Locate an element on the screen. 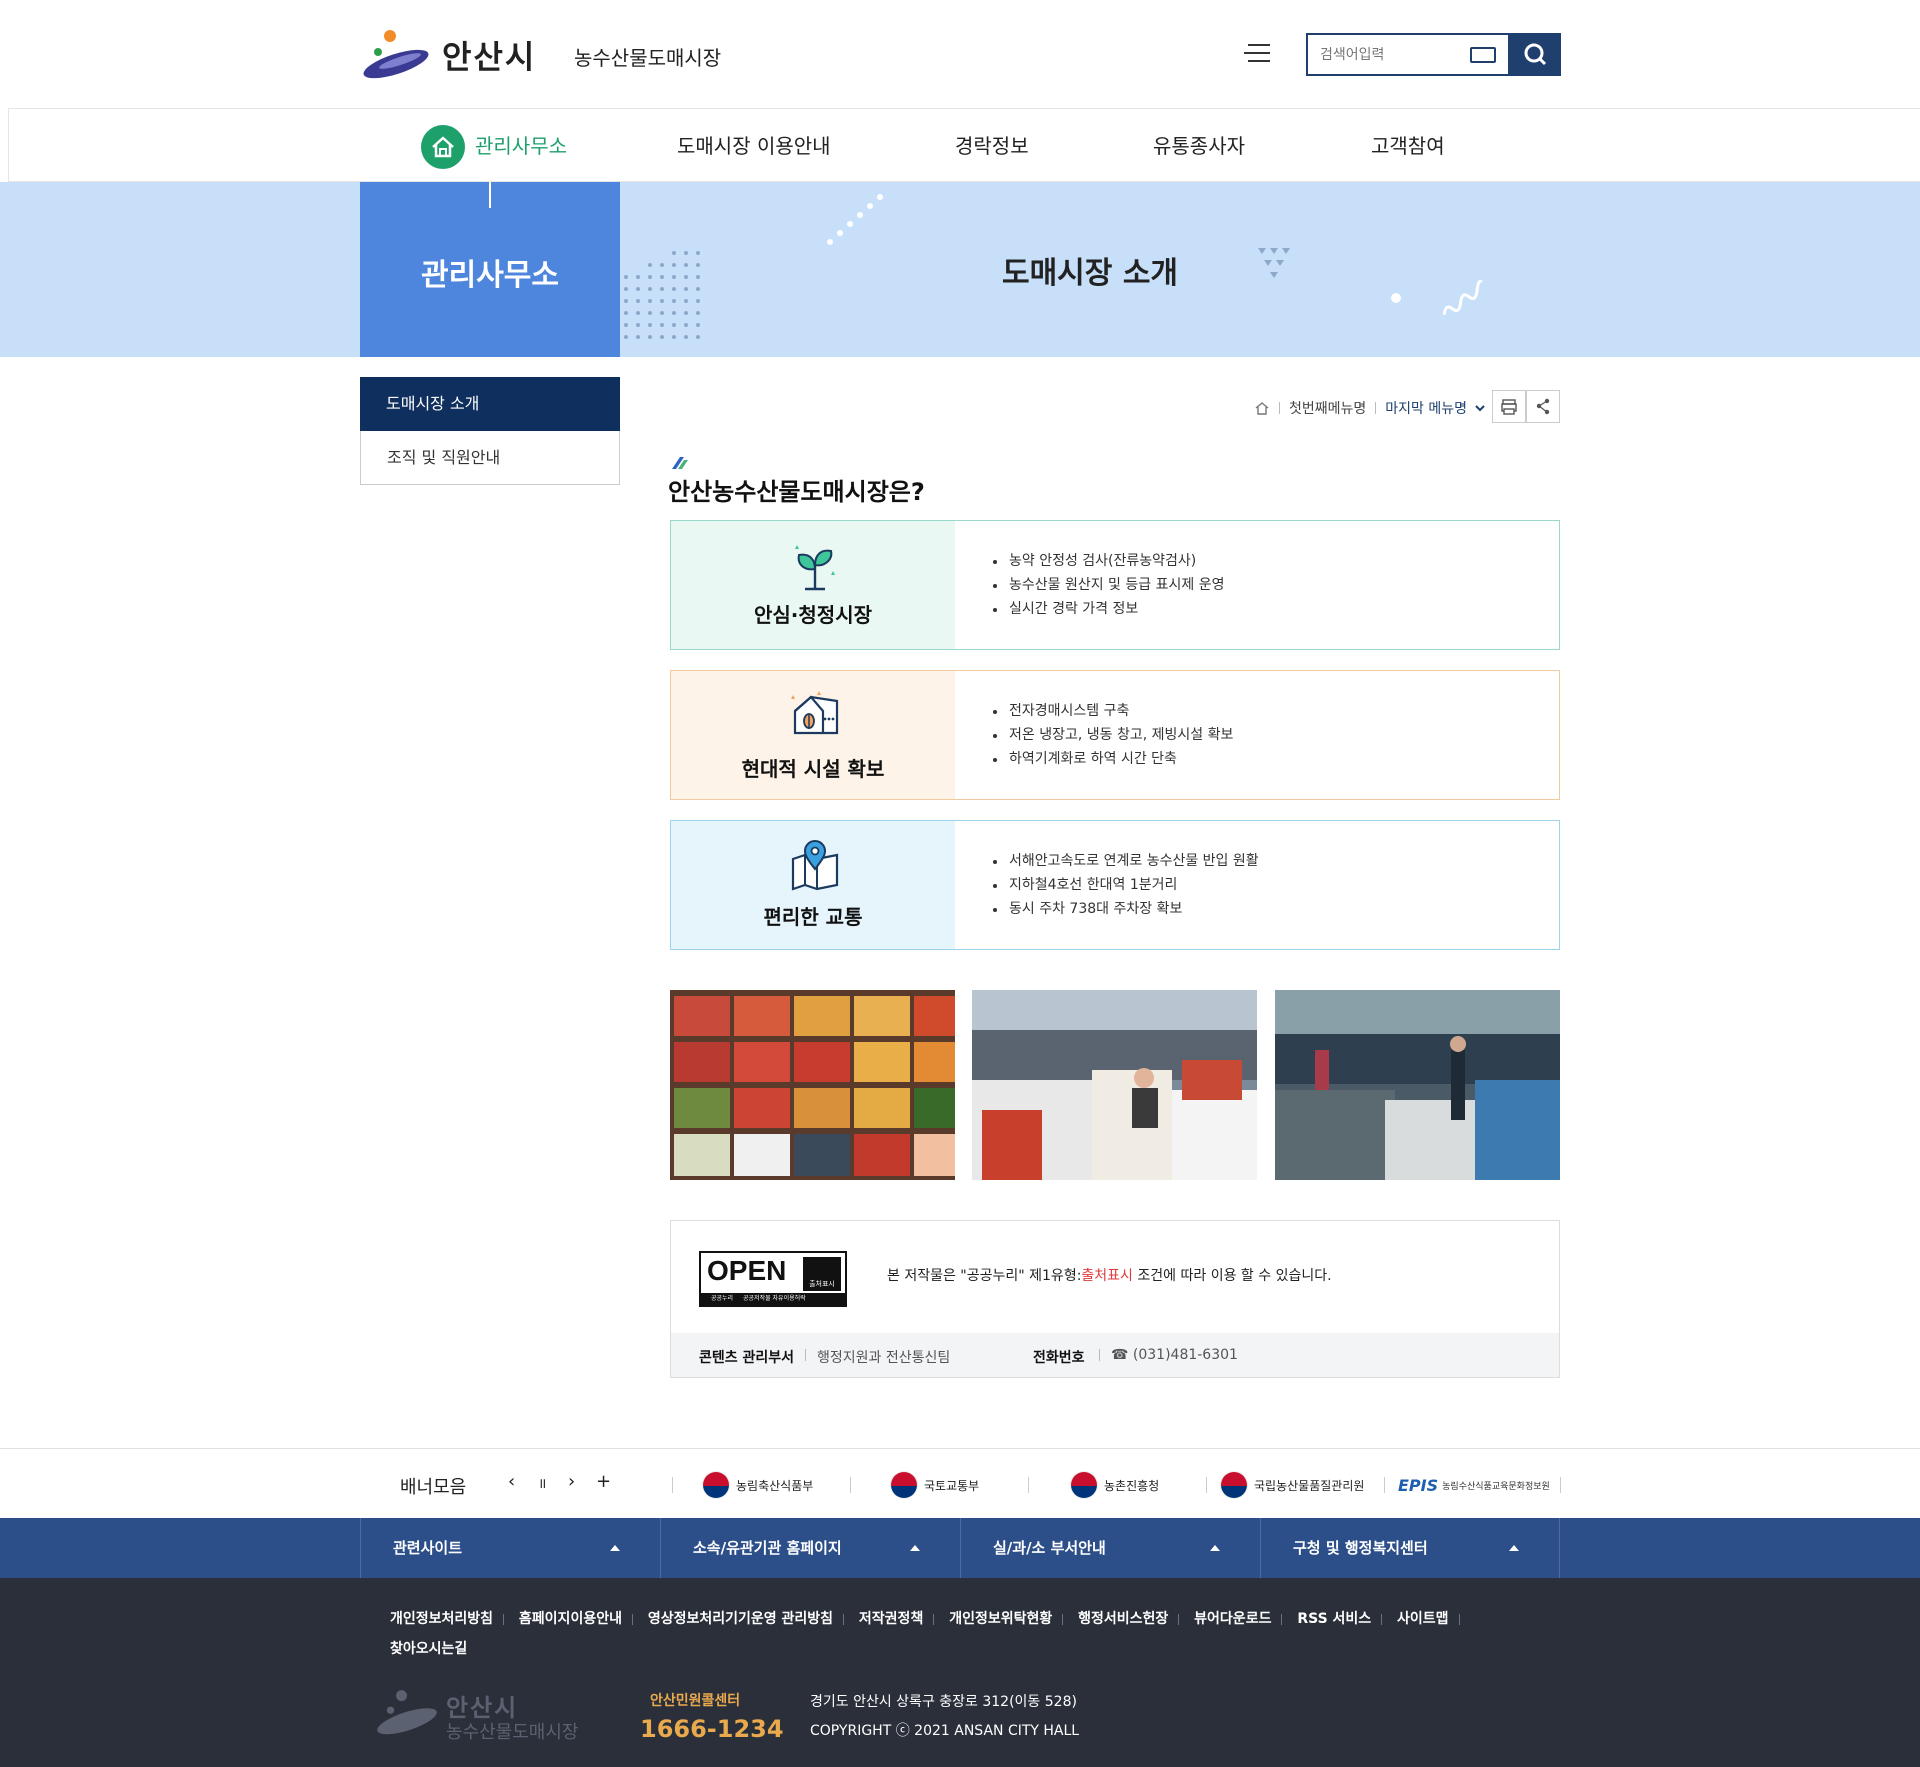 This screenshot has width=1920, height=1767. banner-pause-button: ॥ is located at coordinates (542, 1483).